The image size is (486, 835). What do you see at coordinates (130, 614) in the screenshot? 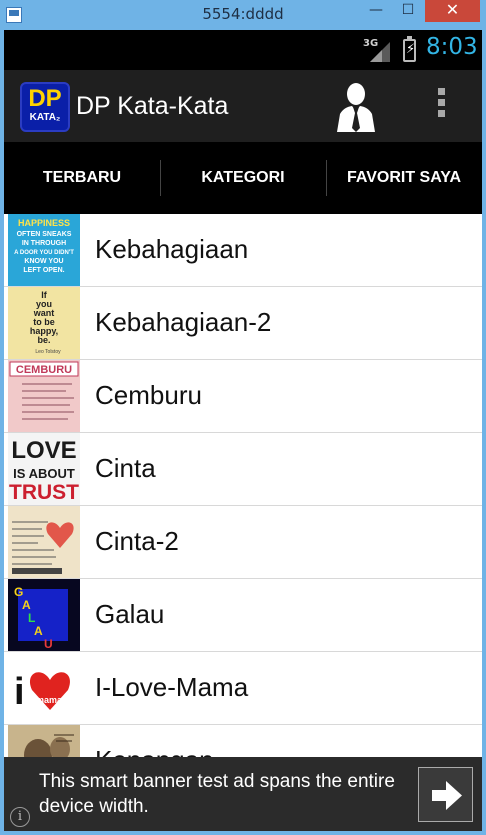
I see `category-label: Galau` at bounding box center [130, 614].